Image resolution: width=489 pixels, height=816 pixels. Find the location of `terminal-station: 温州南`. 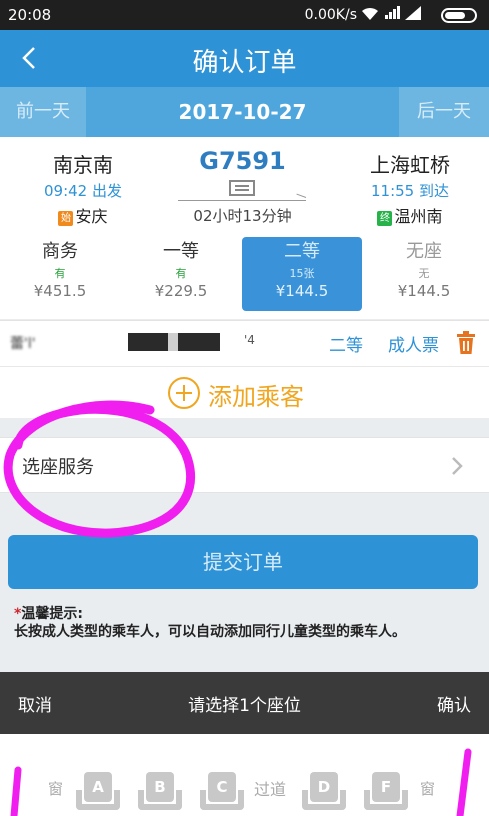

terminal-station: 温州南 is located at coordinates (418, 216).